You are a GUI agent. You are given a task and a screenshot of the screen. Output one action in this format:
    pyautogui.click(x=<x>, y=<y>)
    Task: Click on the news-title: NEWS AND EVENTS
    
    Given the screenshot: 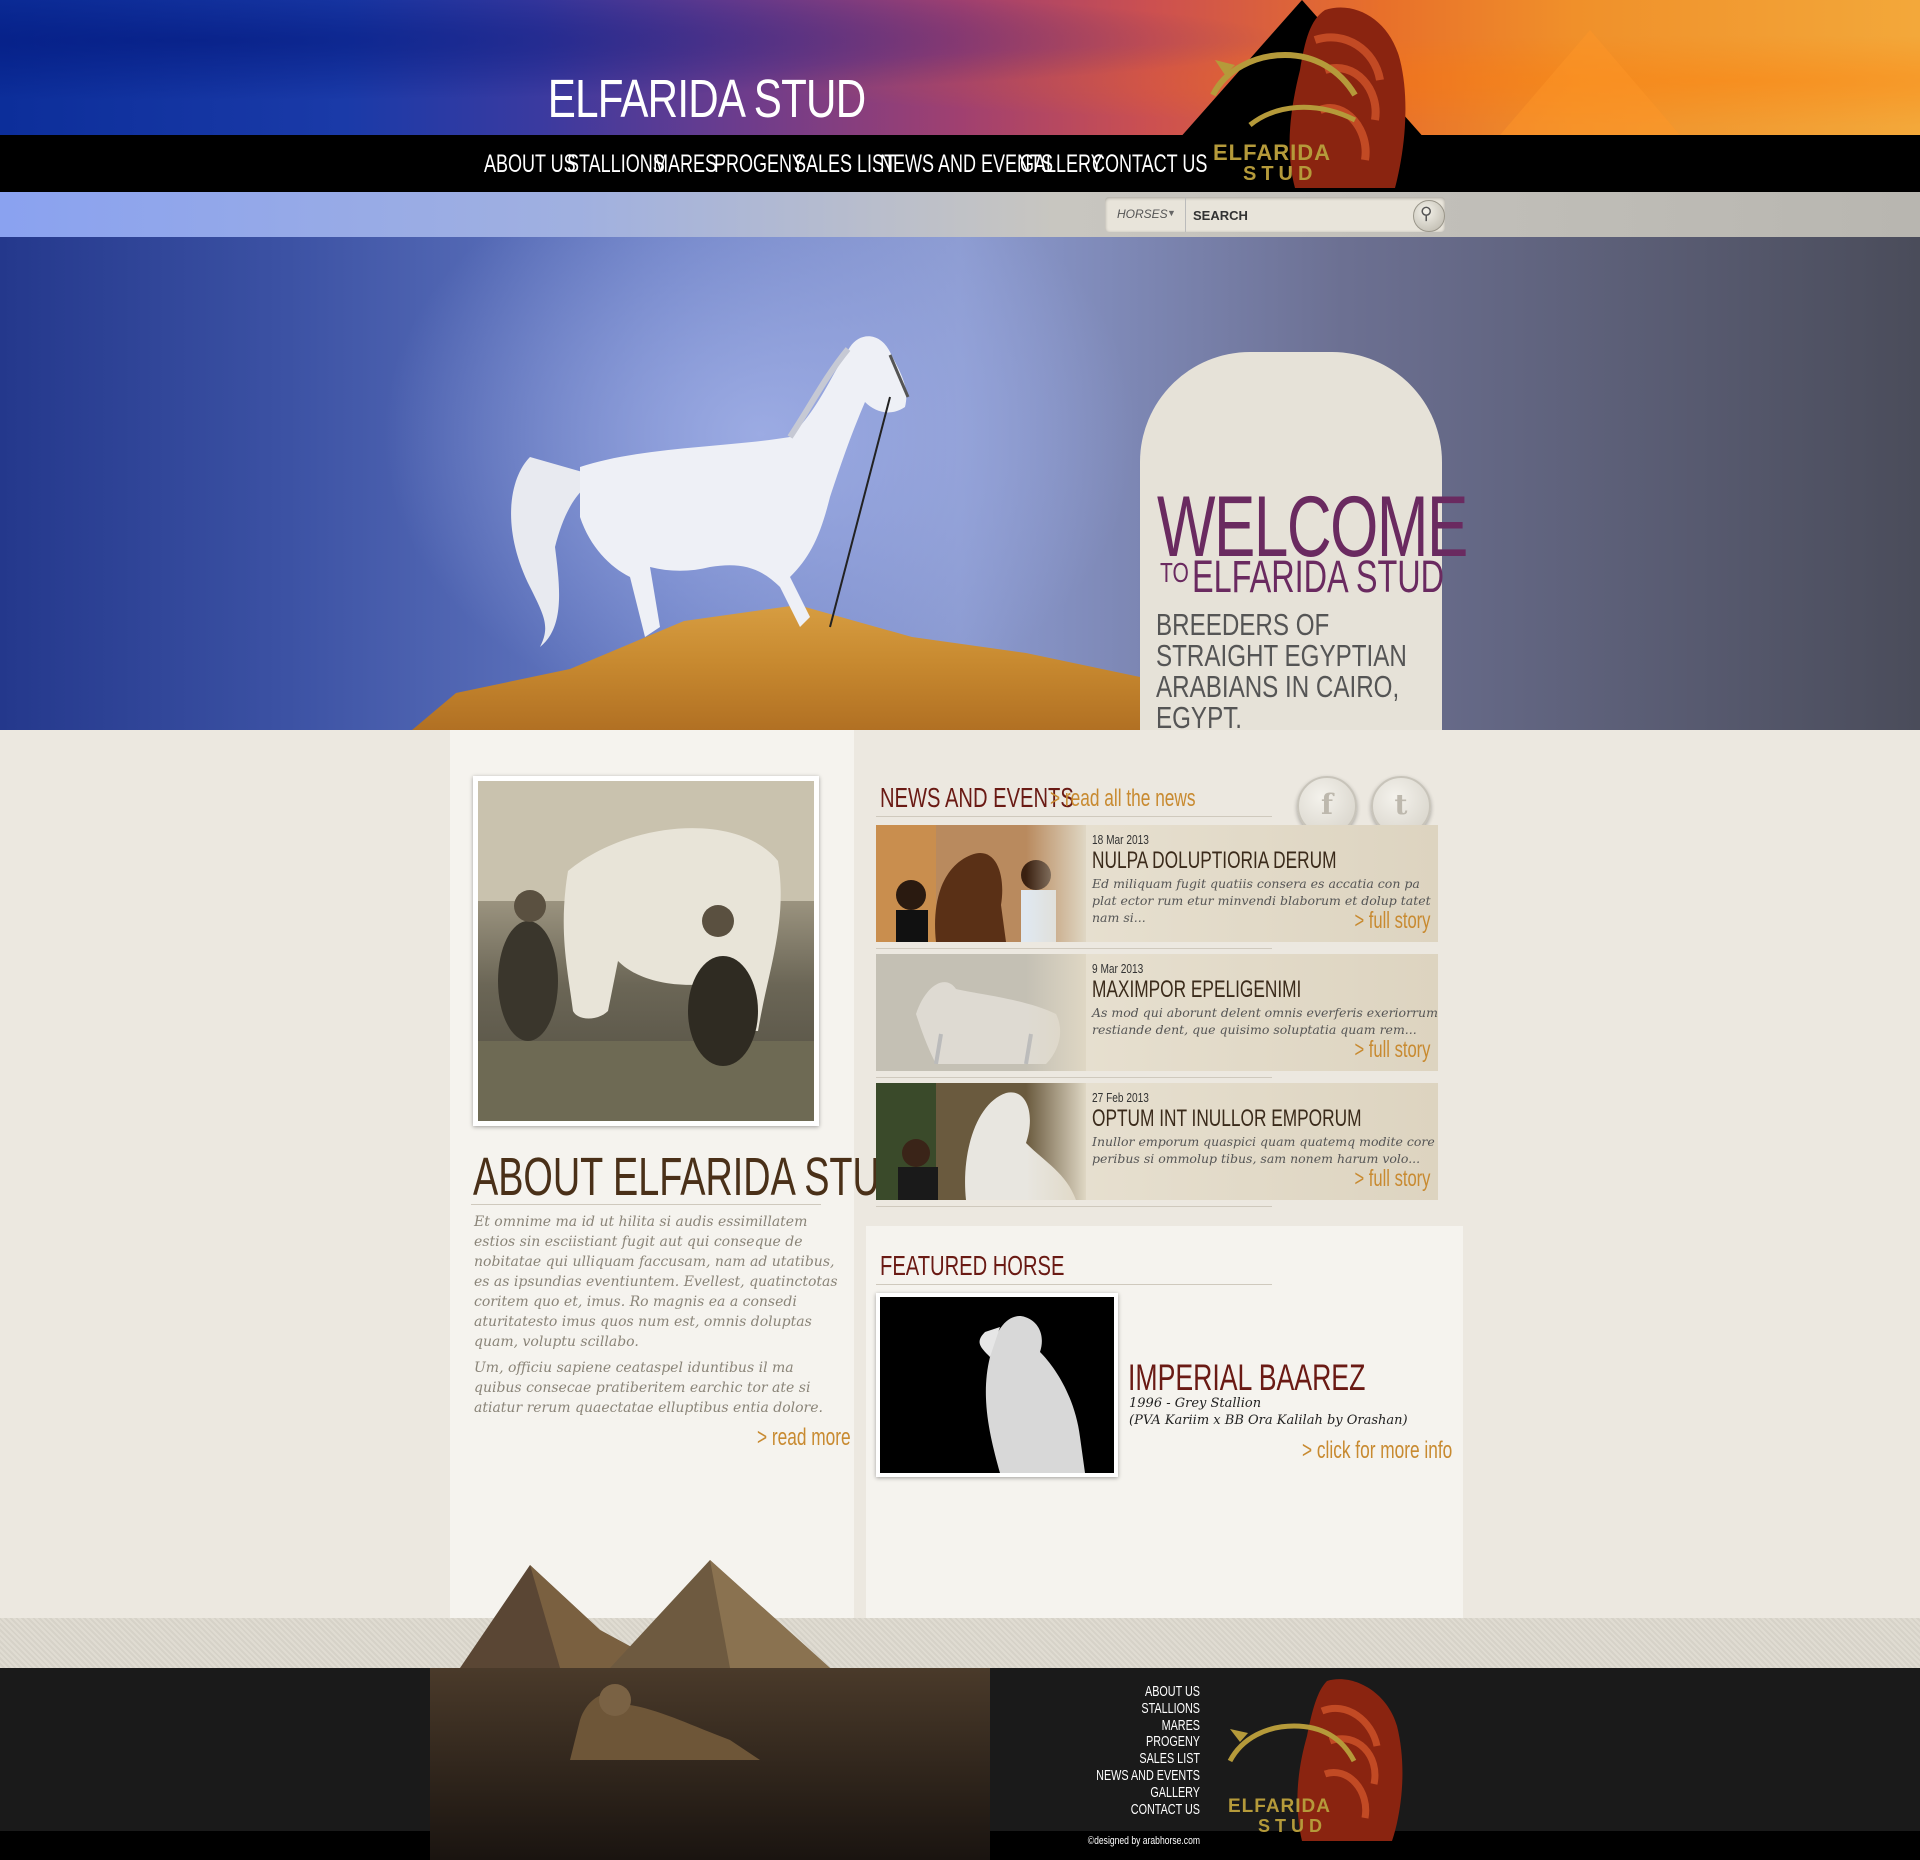 What is the action you would take?
    pyautogui.click(x=977, y=797)
    